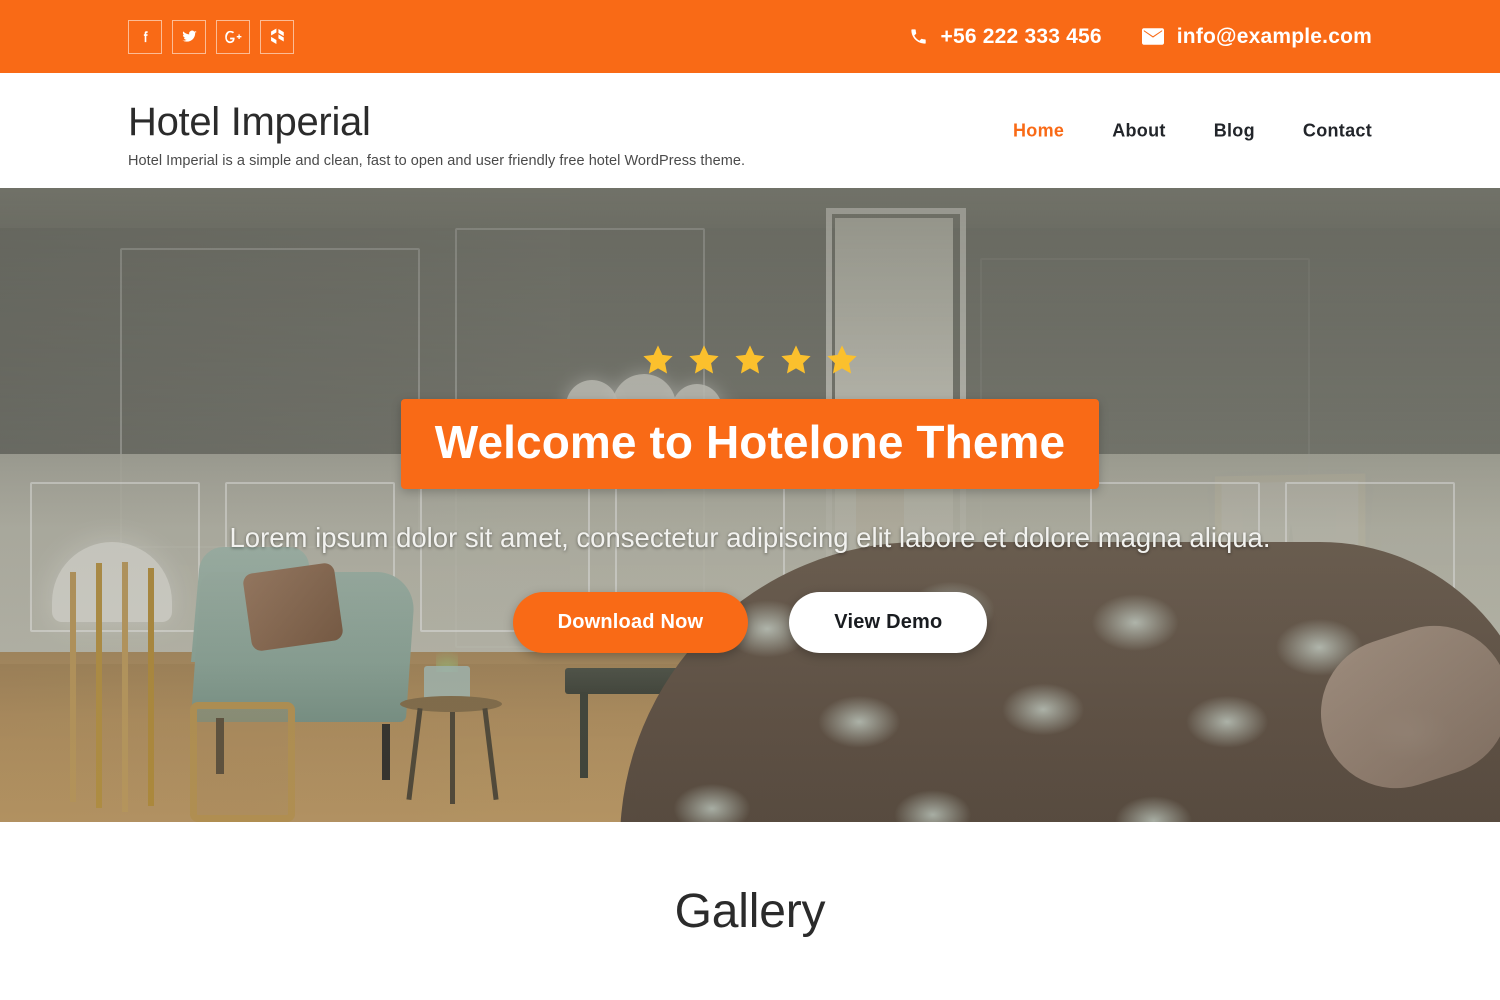 This screenshot has height=1000, width=1500. What do you see at coordinates (1234, 130) in the screenshot?
I see `nav-item-blog: Blog` at bounding box center [1234, 130].